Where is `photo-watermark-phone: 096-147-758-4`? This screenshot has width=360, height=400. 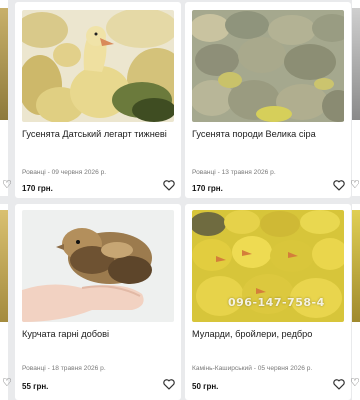
photo-watermark-phone: 096-147-758-4 is located at coordinates (276, 302).